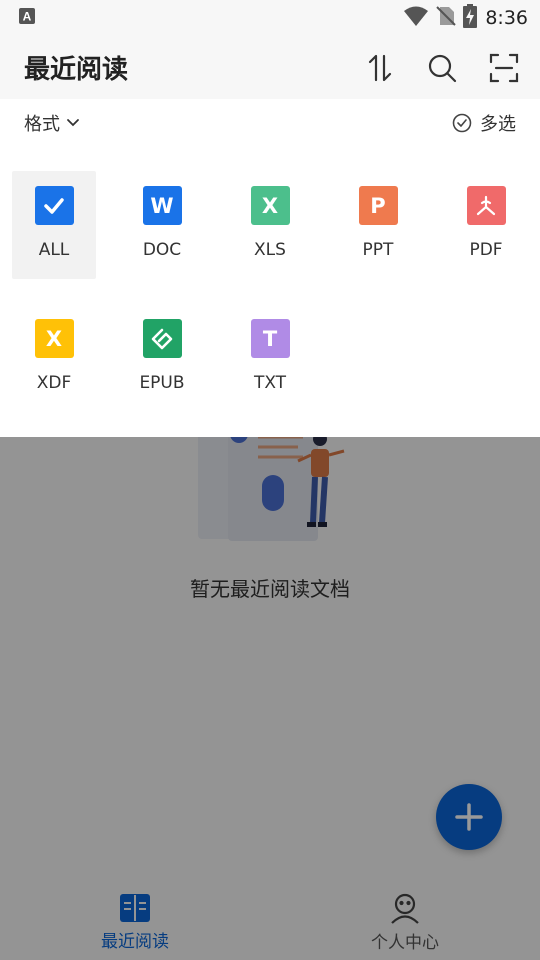 This screenshot has height=960, width=540. Describe the element at coordinates (270, 250) in the screenshot. I see `format-label-xls: XLS` at that location.